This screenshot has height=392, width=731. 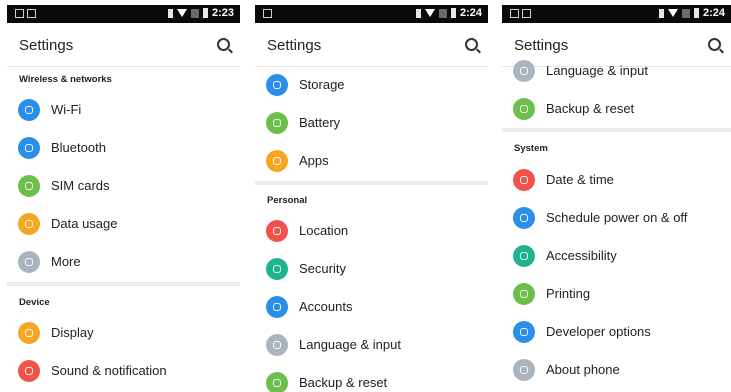 I want to click on section-header-personal: Personal, so click(x=287, y=200).